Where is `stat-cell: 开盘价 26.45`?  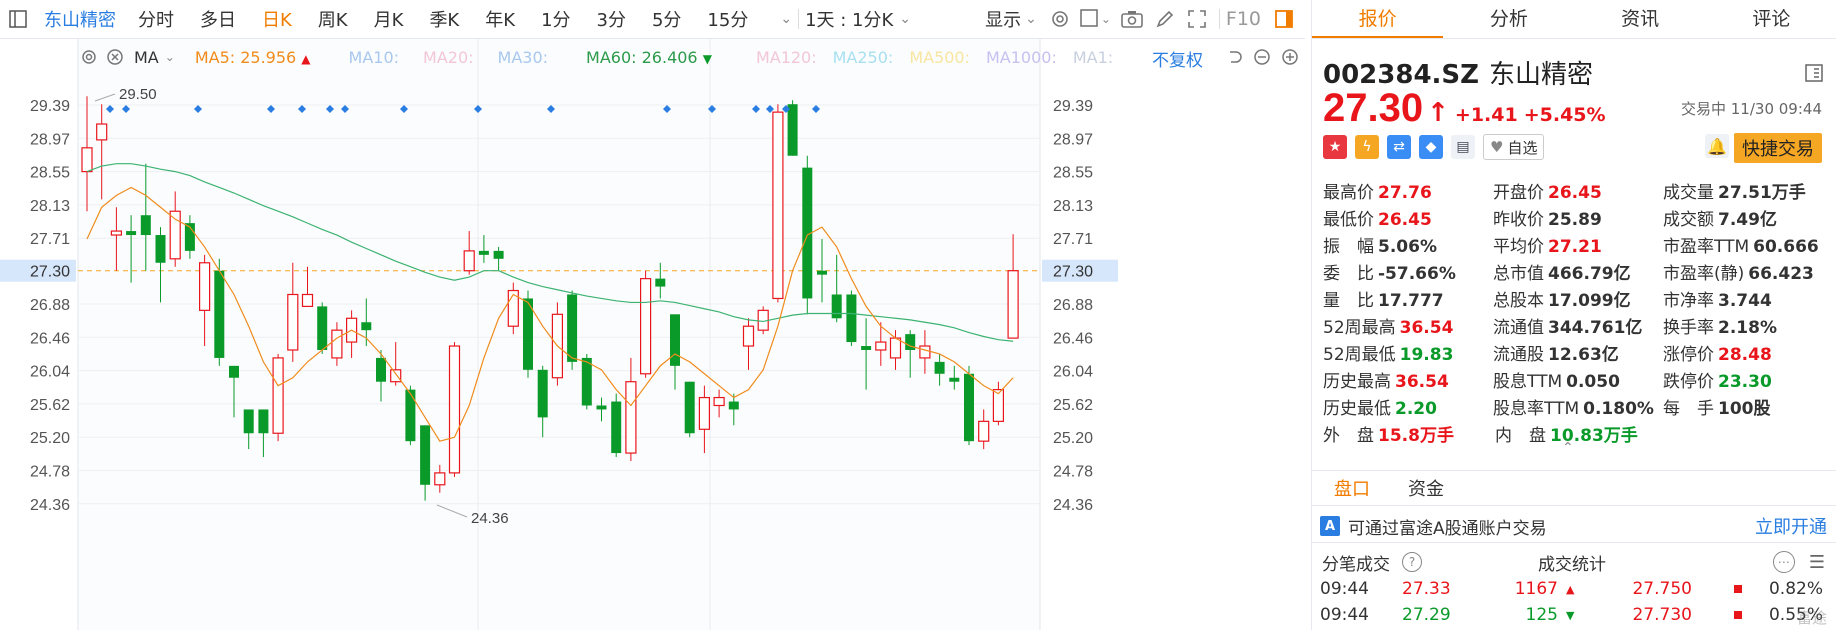
stat-cell: 开盘价 26.45 is located at coordinates (1578, 190).